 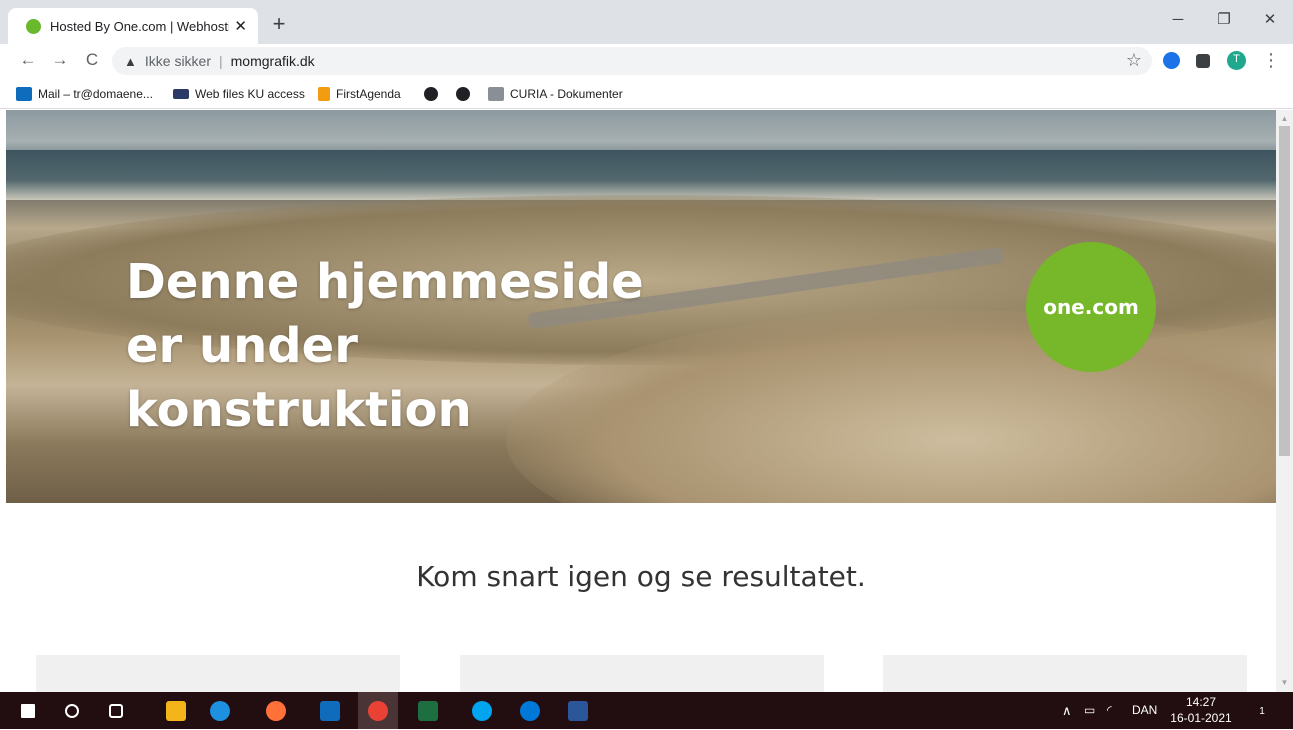 I want to click on language-indicator: DAN, so click(x=1144, y=710).